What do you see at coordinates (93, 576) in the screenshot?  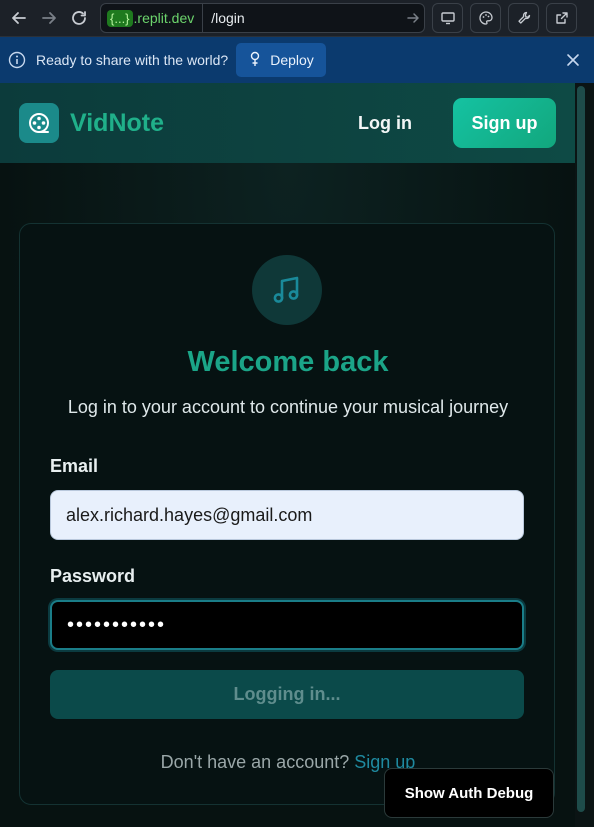 I see `password-label: Password` at bounding box center [93, 576].